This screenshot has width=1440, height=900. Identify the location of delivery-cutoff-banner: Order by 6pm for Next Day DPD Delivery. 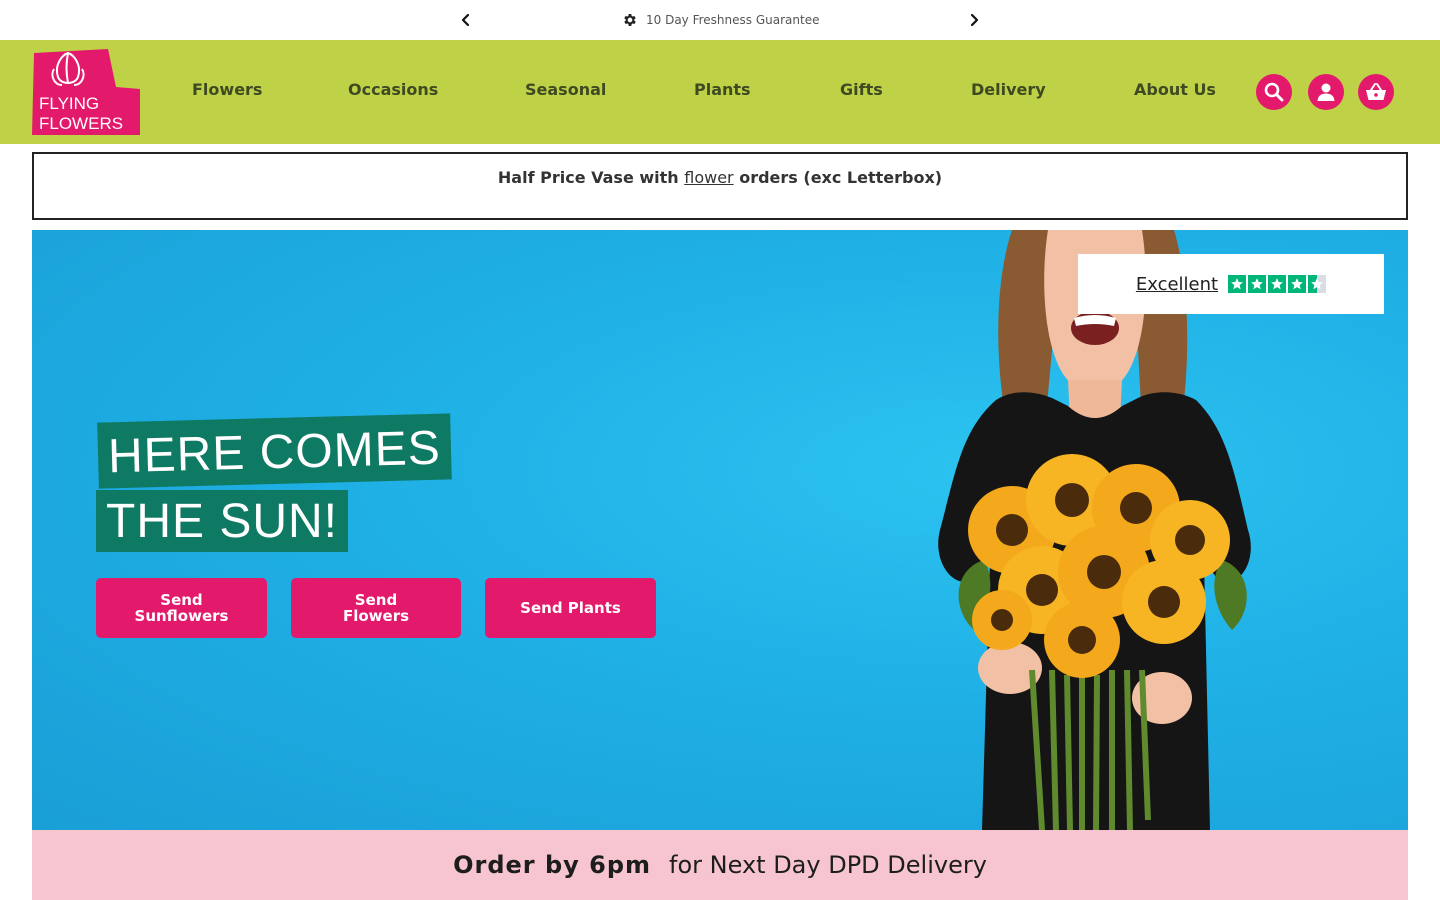
(720, 865).